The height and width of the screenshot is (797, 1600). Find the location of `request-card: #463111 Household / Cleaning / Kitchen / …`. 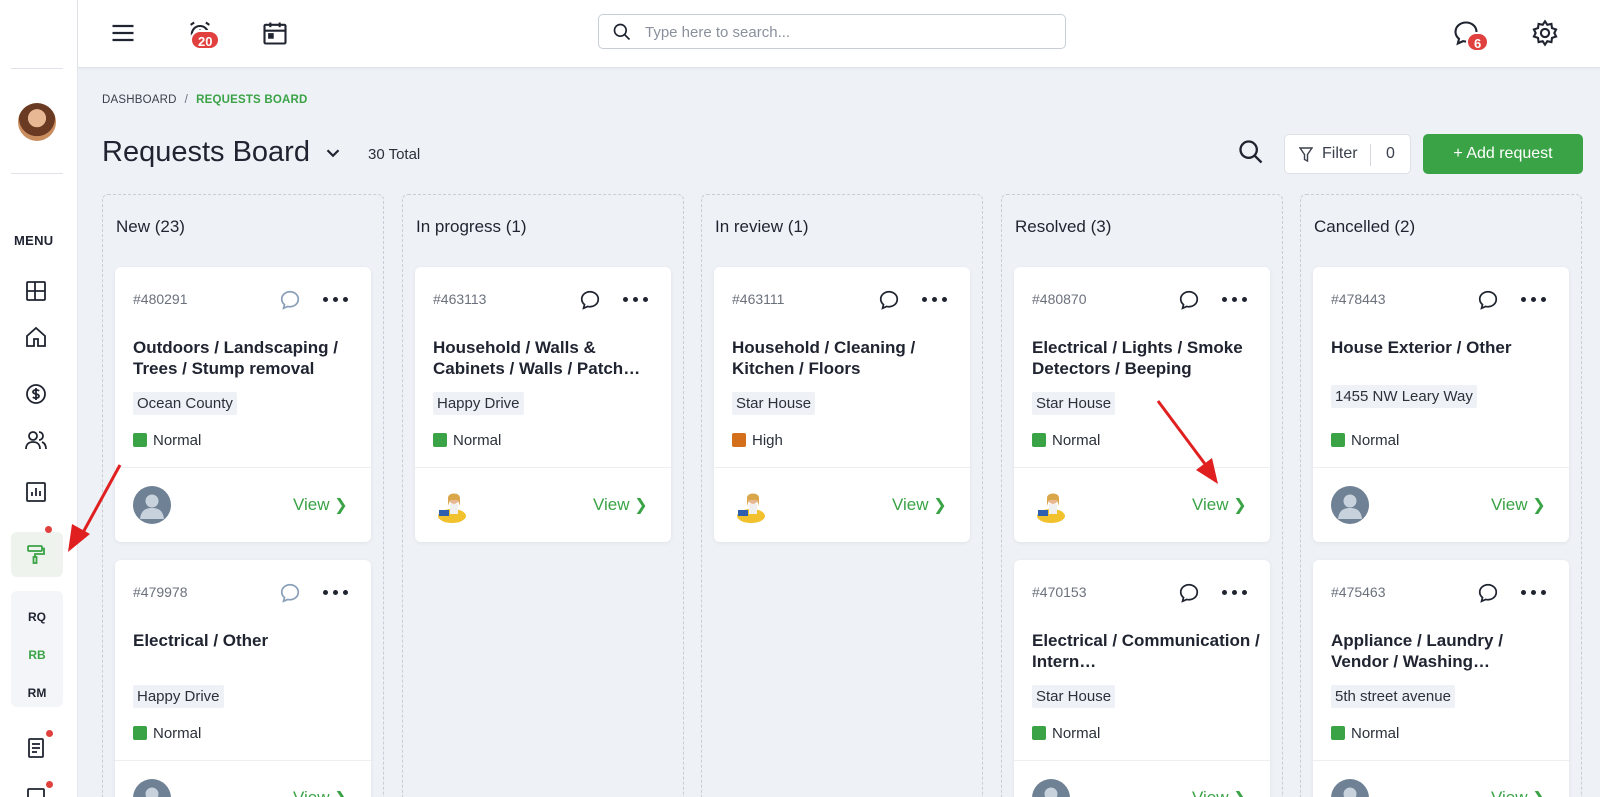

request-card: #463111 Household / Cleaning / Kitchen / … is located at coordinates (842, 404).